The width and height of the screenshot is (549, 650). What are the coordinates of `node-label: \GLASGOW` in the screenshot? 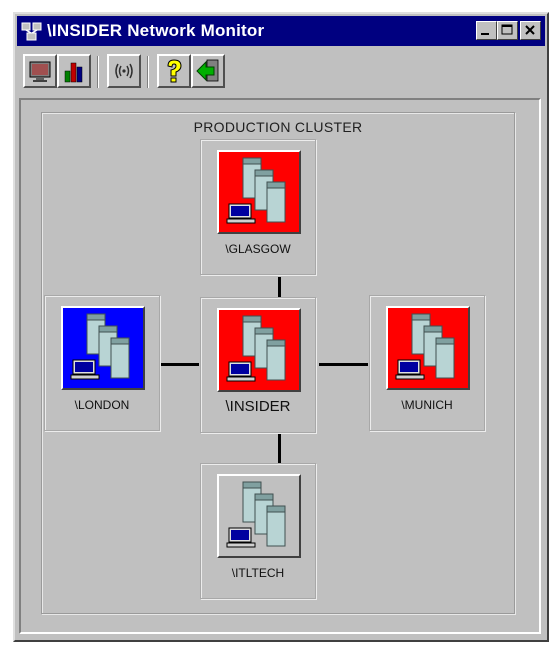 It's located at (258, 249).